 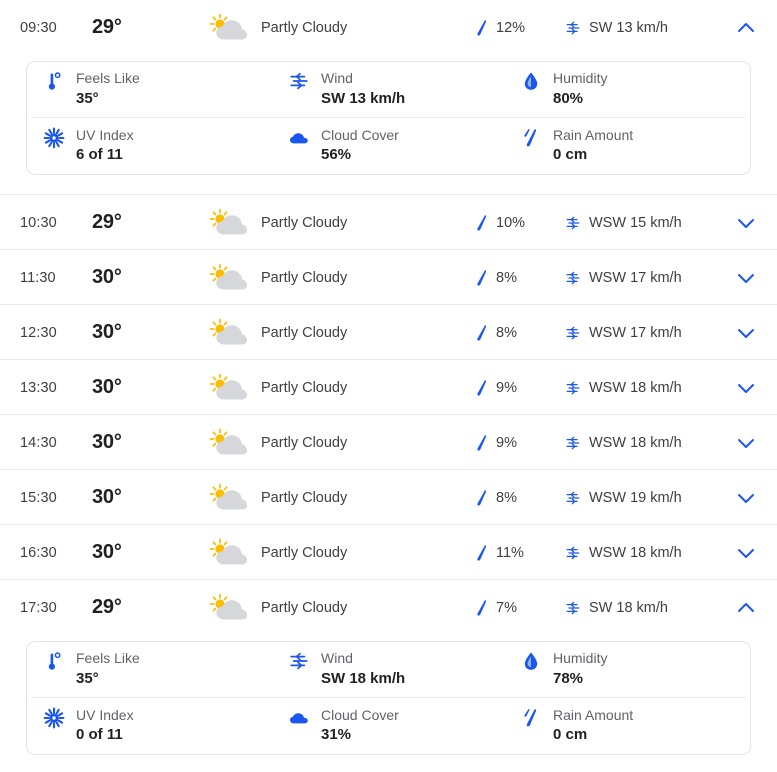 What do you see at coordinates (519, 608) in the screenshot?
I see `hour-precipitation: 7%` at bounding box center [519, 608].